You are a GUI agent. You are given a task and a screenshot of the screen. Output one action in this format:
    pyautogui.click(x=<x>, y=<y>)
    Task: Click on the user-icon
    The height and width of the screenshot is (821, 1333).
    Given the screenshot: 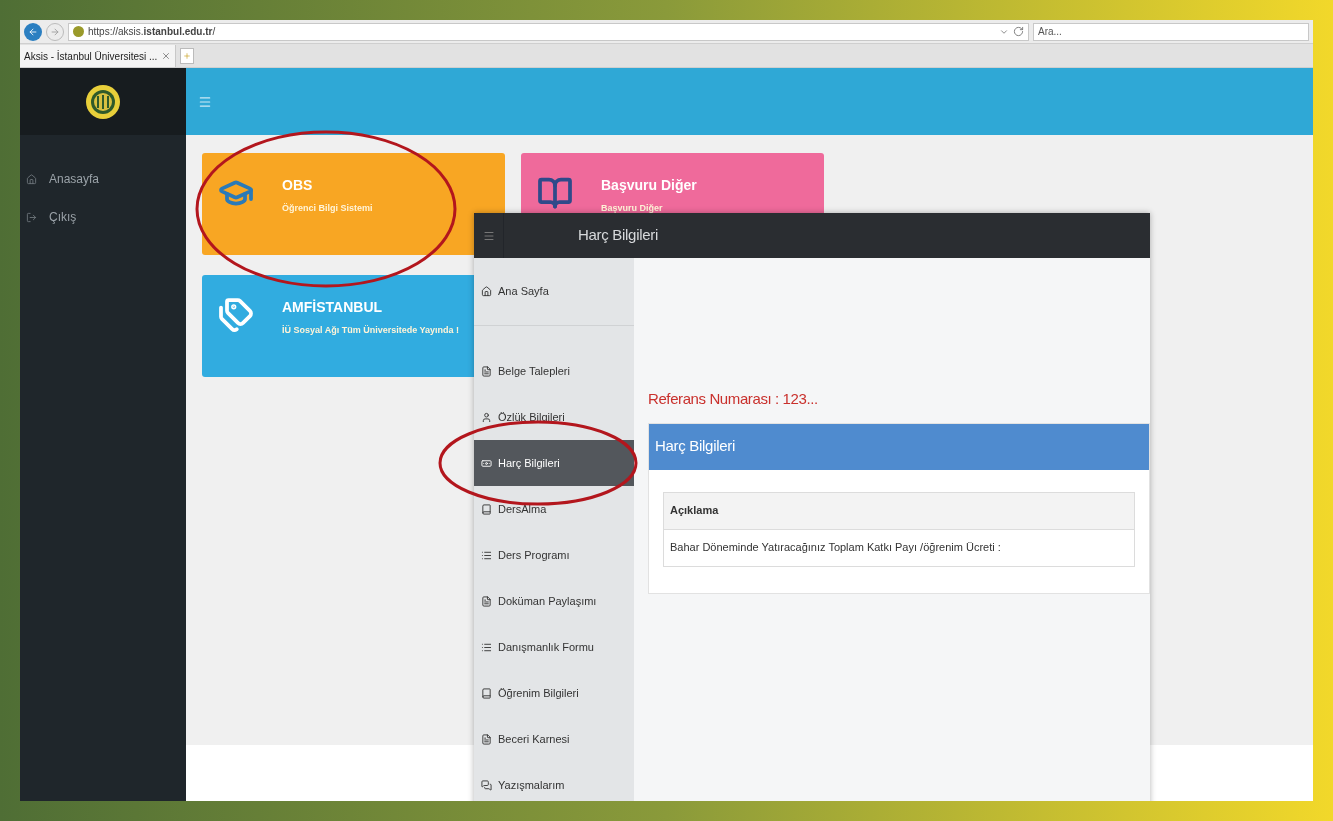 What is the action you would take?
    pyautogui.click(x=486, y=417)
    